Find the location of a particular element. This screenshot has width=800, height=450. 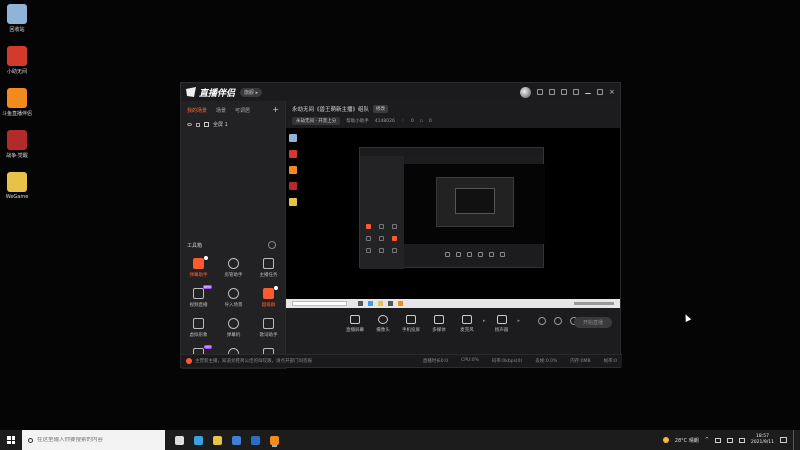

tab-scene-2: 可调居 is located at coordinates (242, 110).